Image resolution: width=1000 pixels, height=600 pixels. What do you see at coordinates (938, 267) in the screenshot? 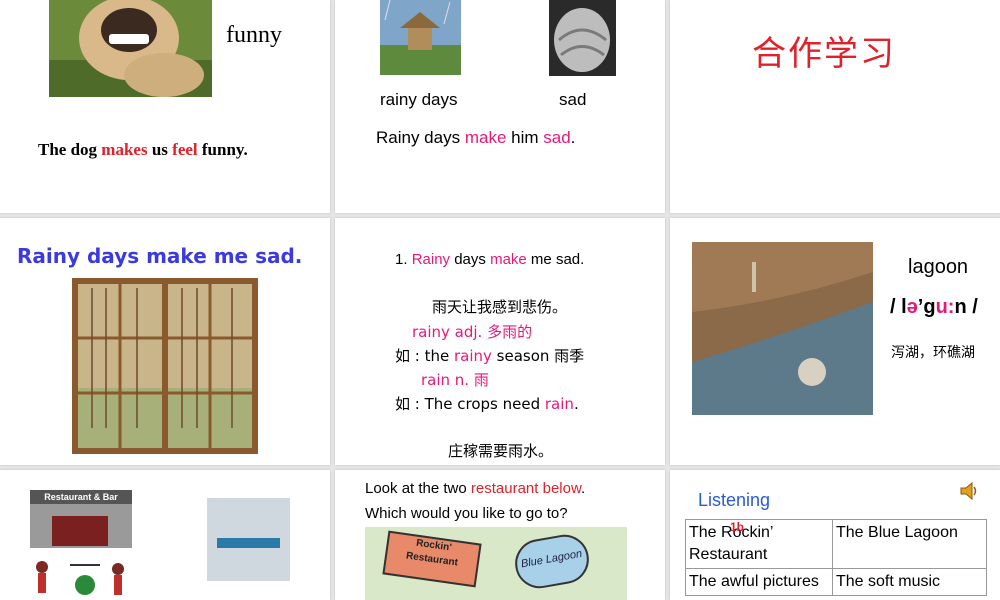
I see `word-lagoon: lagoon` at bounding box center [938, 267].